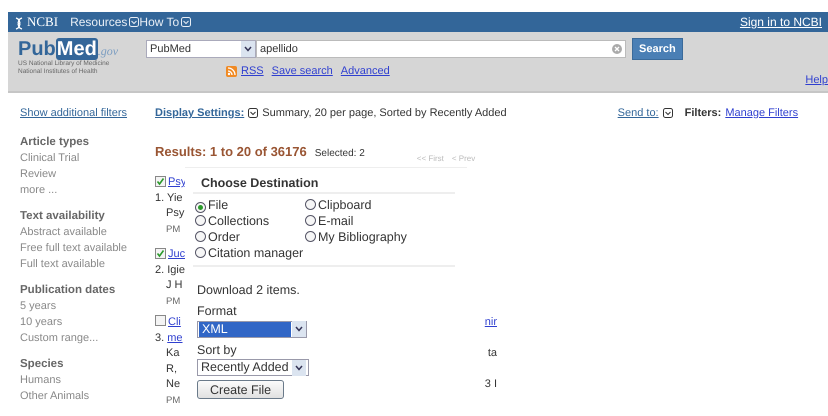 The width and height of the screenshot is (828, 416). What do you see at coordinates (638, 113) in the screenshot?
I see `send-to-link: Send to:` at bounding box center [638, 113].